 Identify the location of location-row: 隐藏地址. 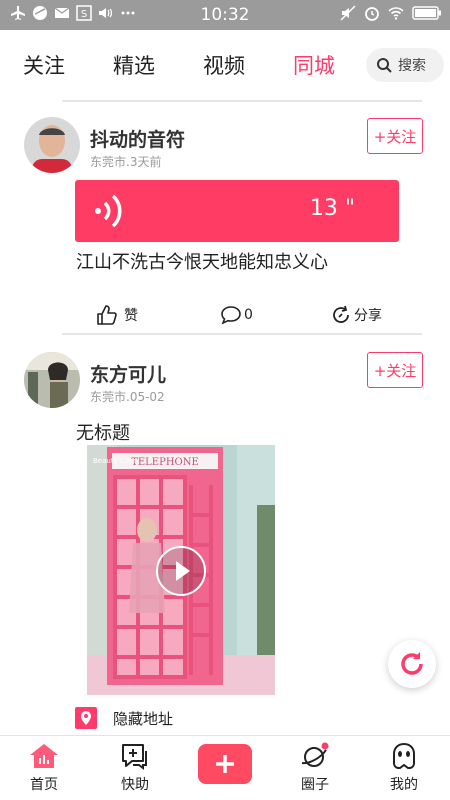
(124, 718).